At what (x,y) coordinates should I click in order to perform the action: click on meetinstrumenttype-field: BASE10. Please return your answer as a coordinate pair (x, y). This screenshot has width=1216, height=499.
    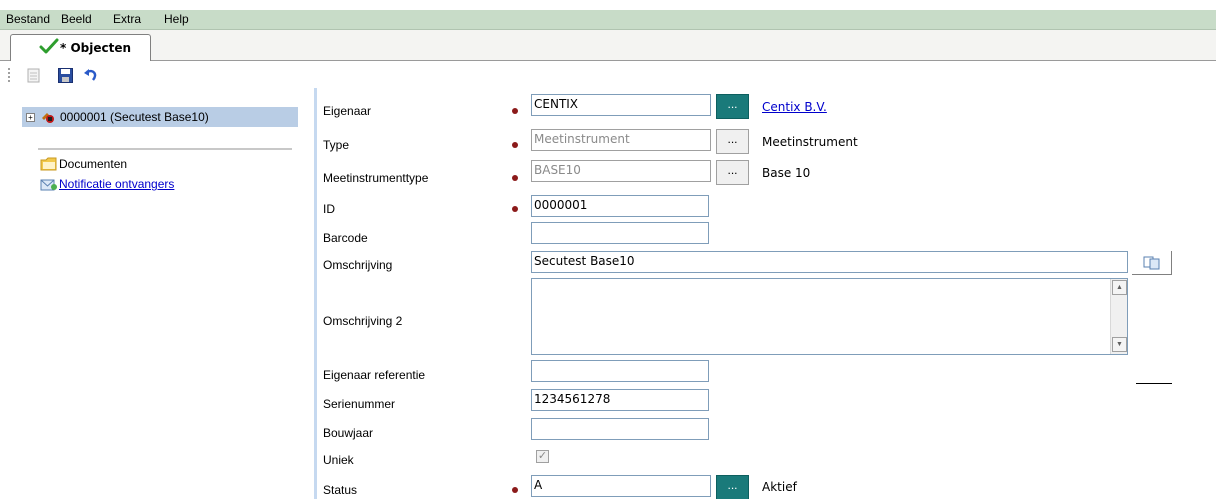
    Looking at the image, I should click on (621, 171).